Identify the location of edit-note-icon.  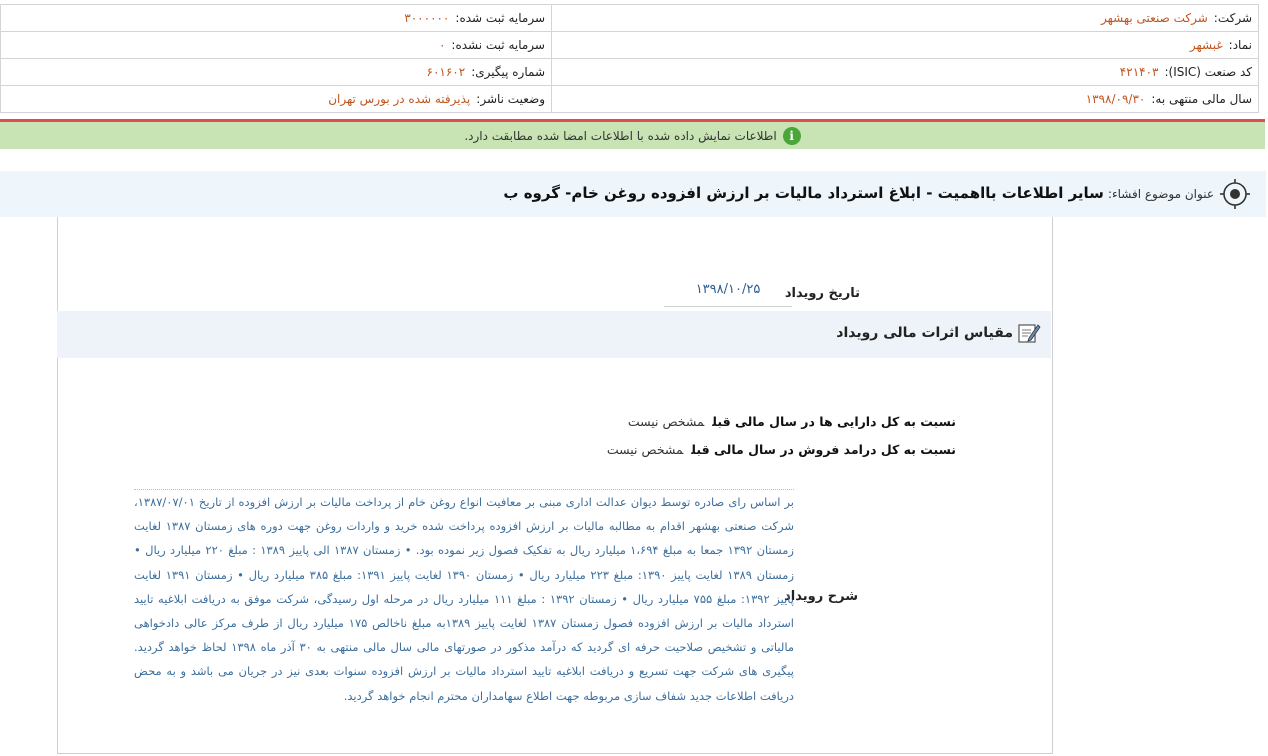
(1029, 333).